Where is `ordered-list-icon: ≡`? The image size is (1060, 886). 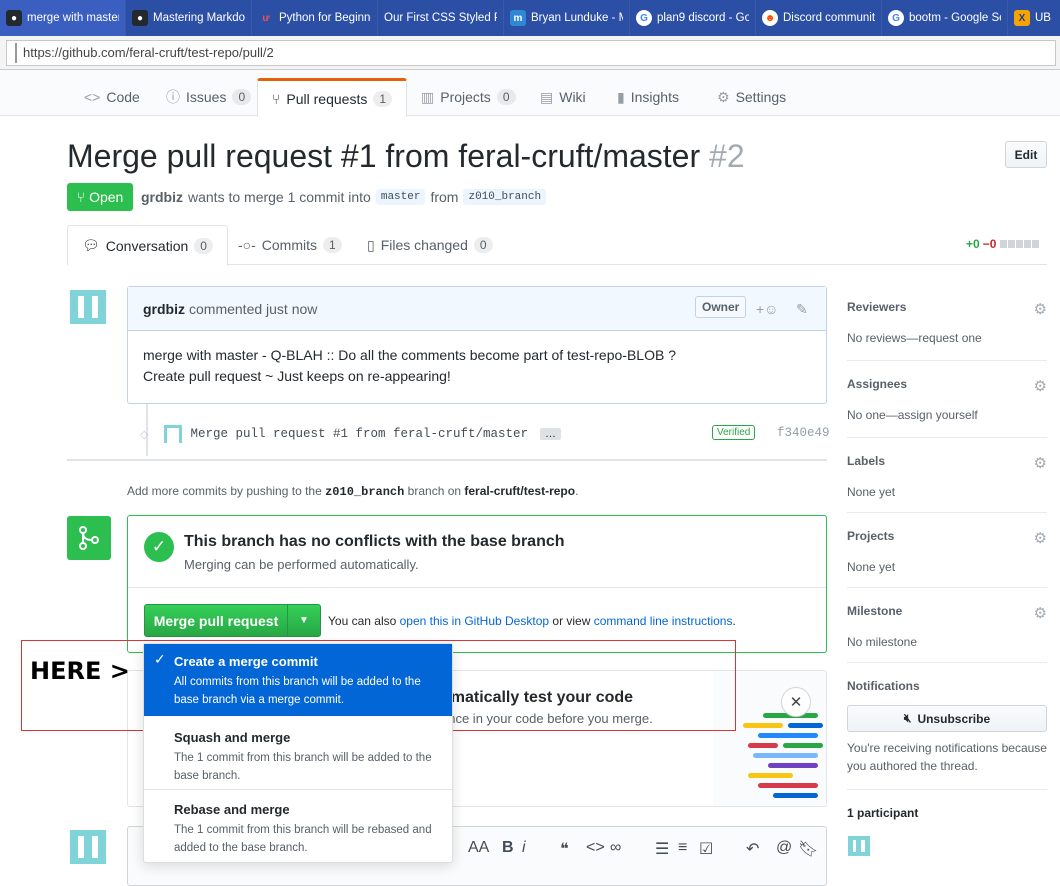
ordered-list-icon: ≡ is located at coordinates (682, 848).